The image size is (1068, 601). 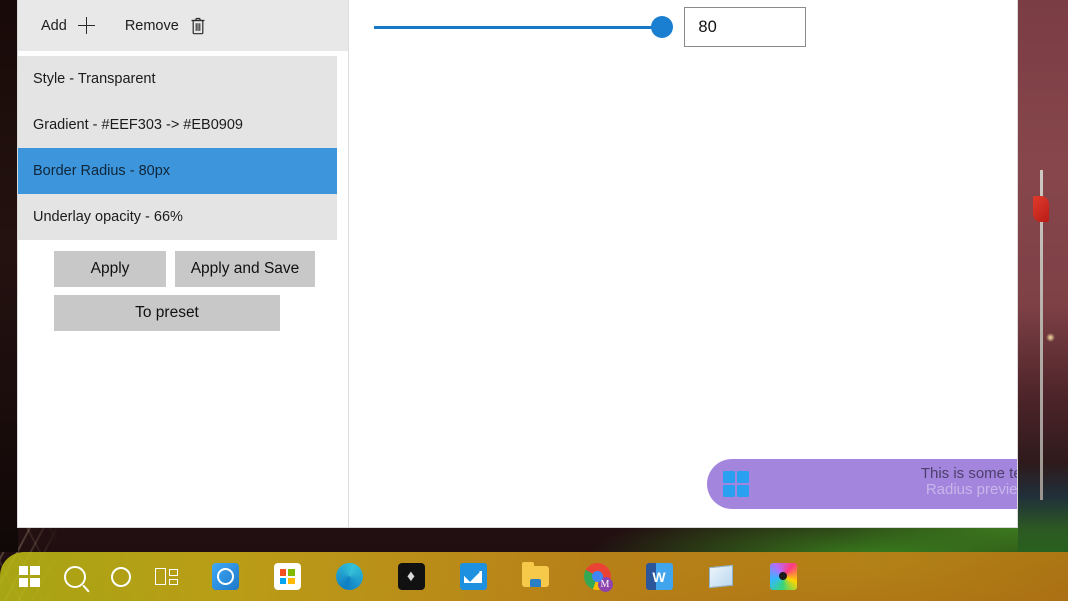 I want to click on file-explorer-button, so click(x=535, y=576).